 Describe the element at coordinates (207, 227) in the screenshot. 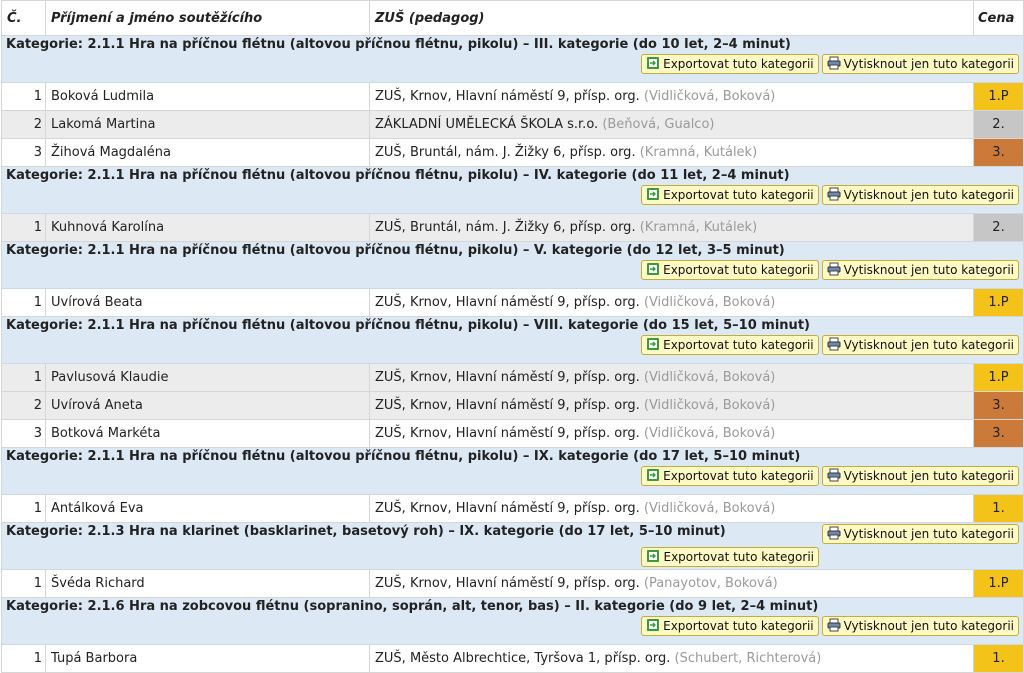

I see `contestant-name: Kuhnová Karolína` at that location.